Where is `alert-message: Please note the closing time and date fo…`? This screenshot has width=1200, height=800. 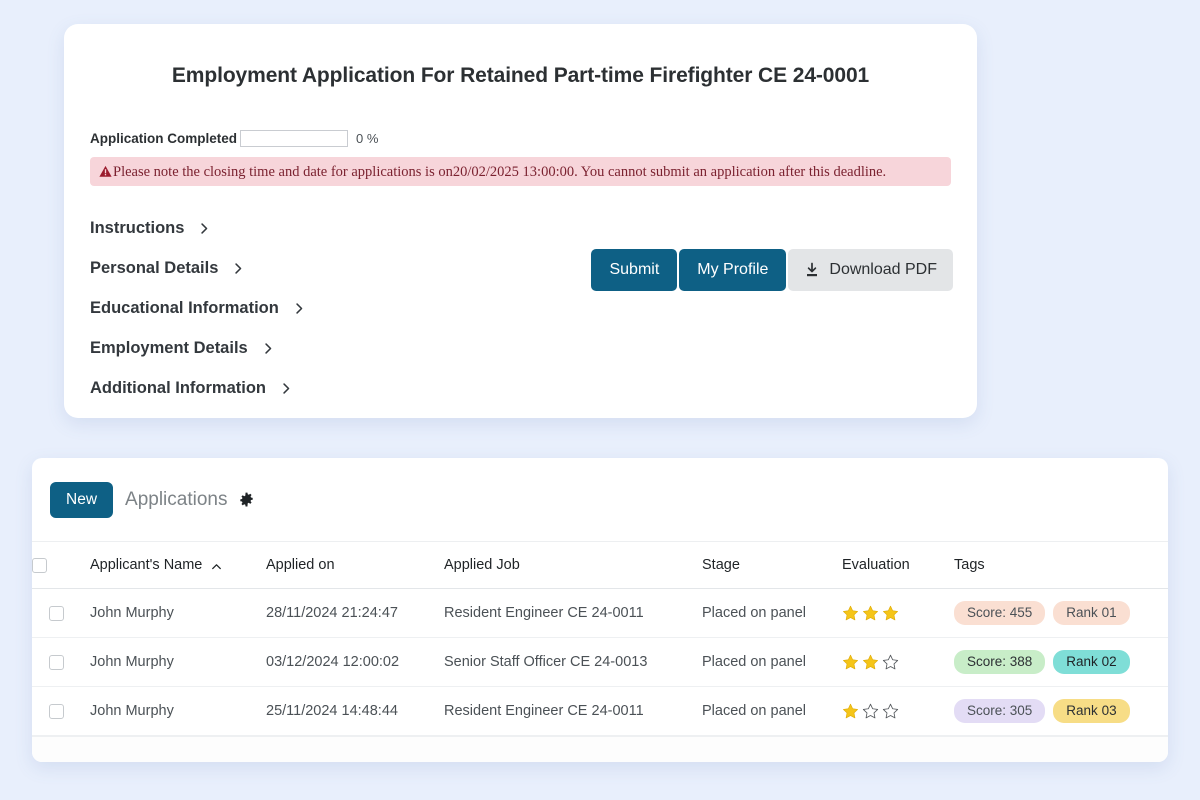 alert-message: Please note the closing time and date fo… is located at coordinates (500, 172).